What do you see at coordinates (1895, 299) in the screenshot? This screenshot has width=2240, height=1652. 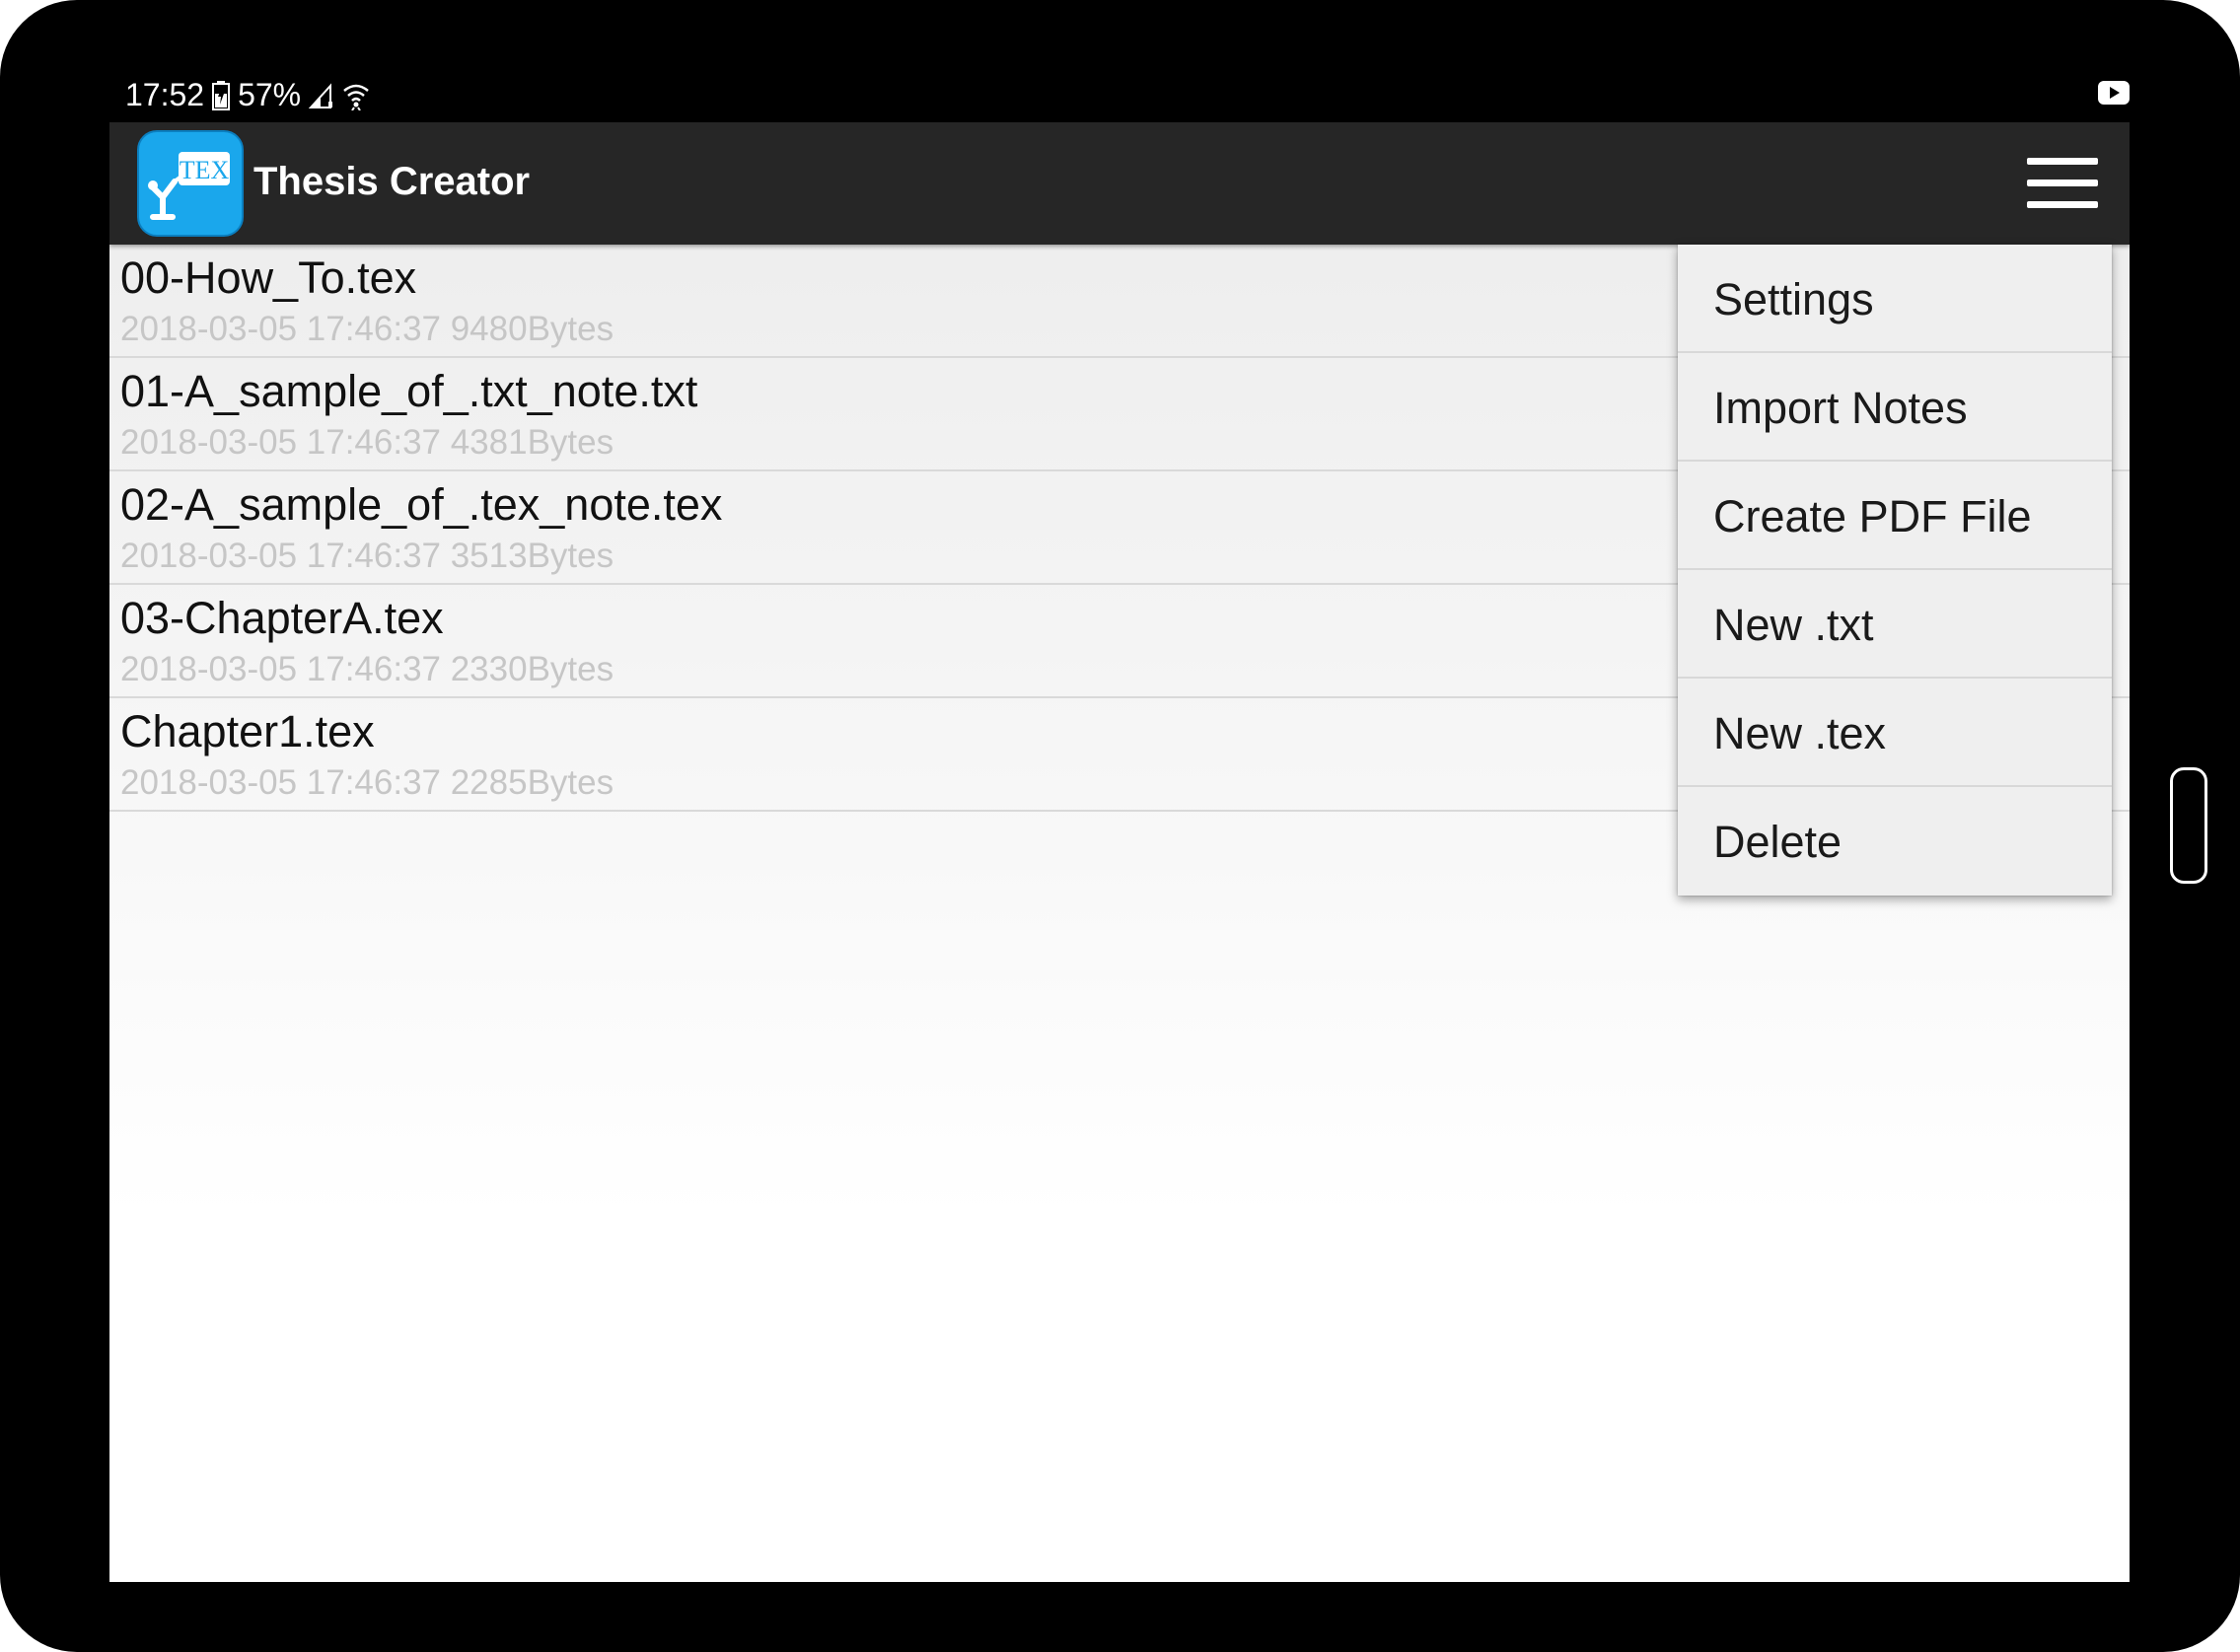 I see `menu-item-settings: Settings` at bounding box center [1895, 299].